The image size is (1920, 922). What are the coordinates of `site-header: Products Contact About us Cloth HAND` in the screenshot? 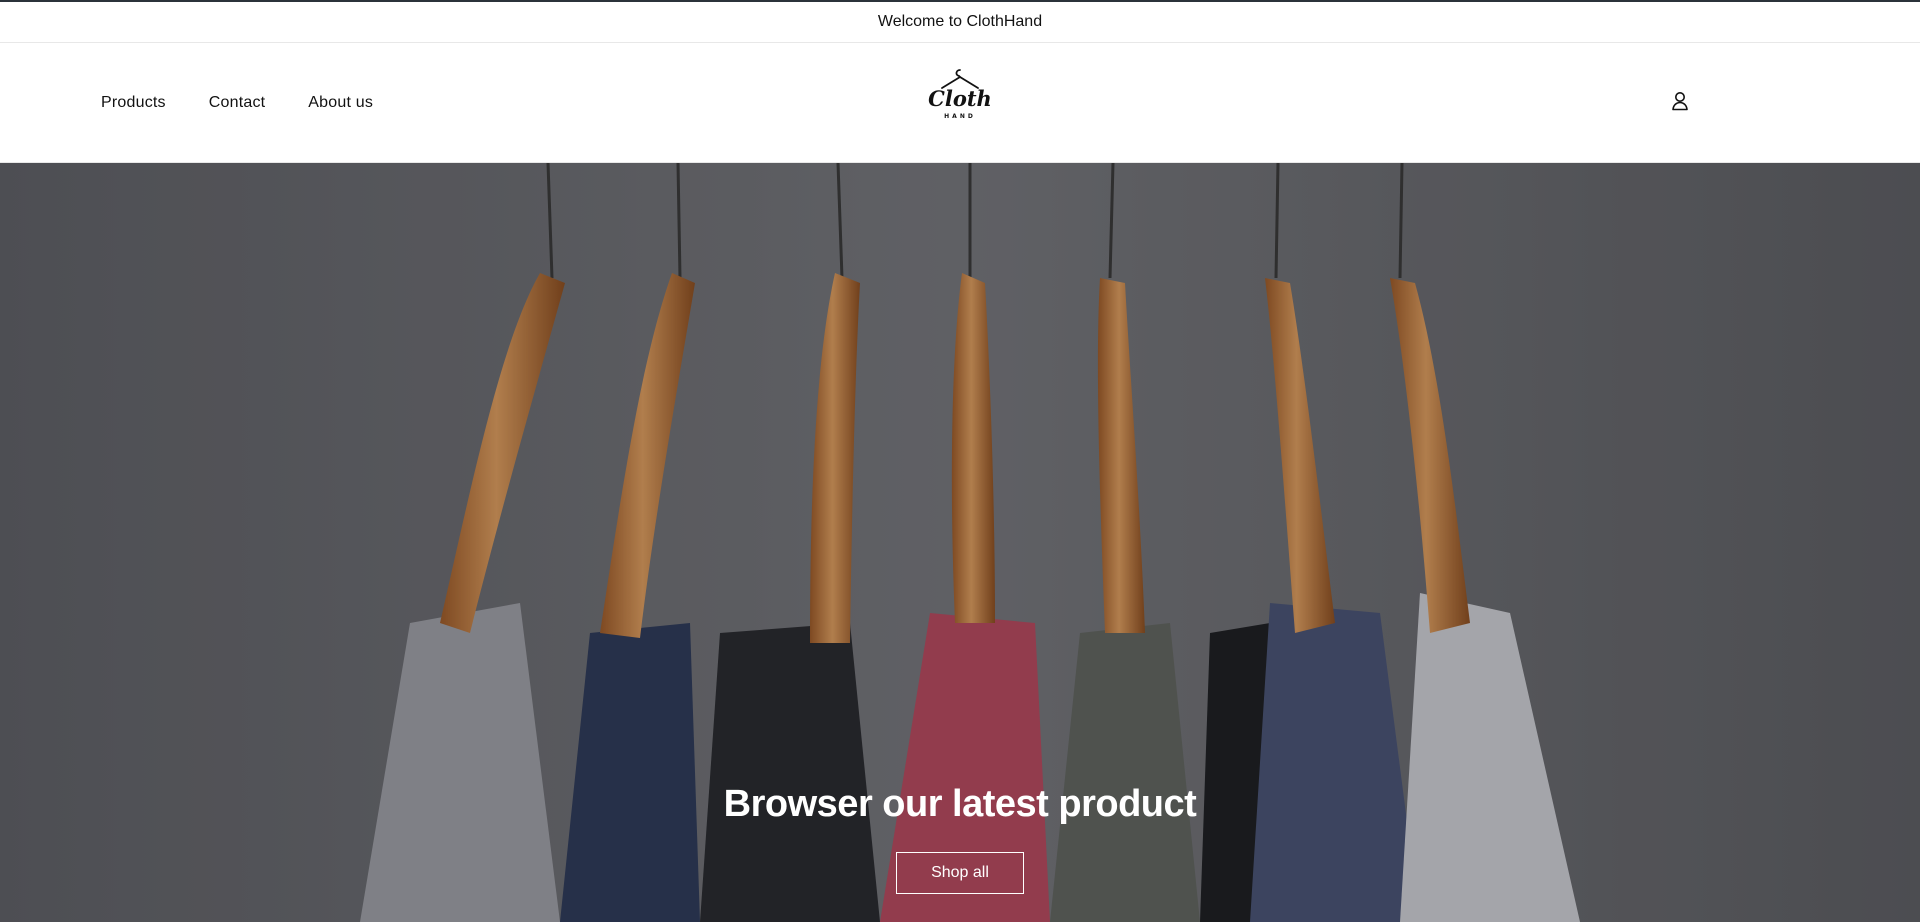 It's located at (960, 103).